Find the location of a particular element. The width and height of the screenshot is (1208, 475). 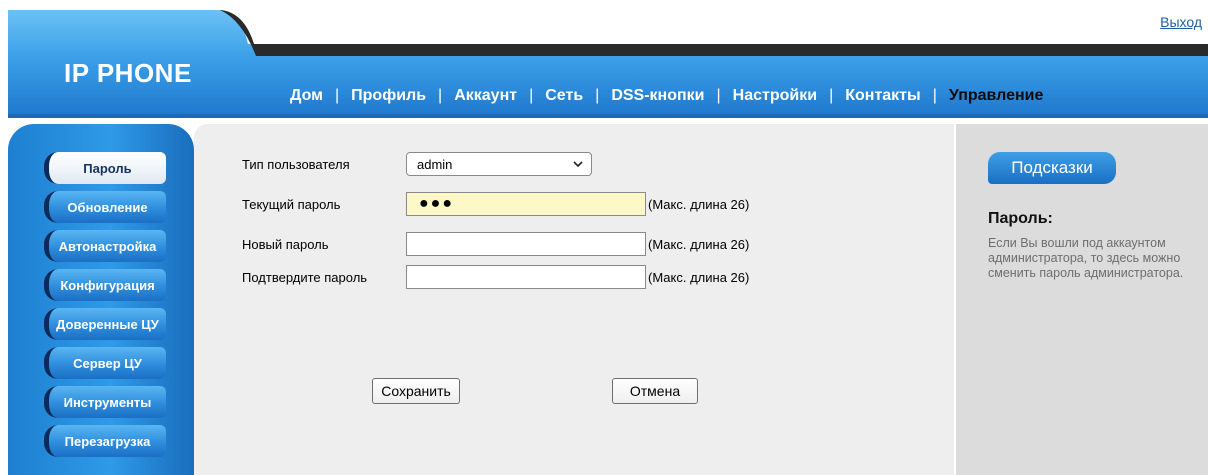

nav-profile: Профиль is located at coordinates (388, 96).